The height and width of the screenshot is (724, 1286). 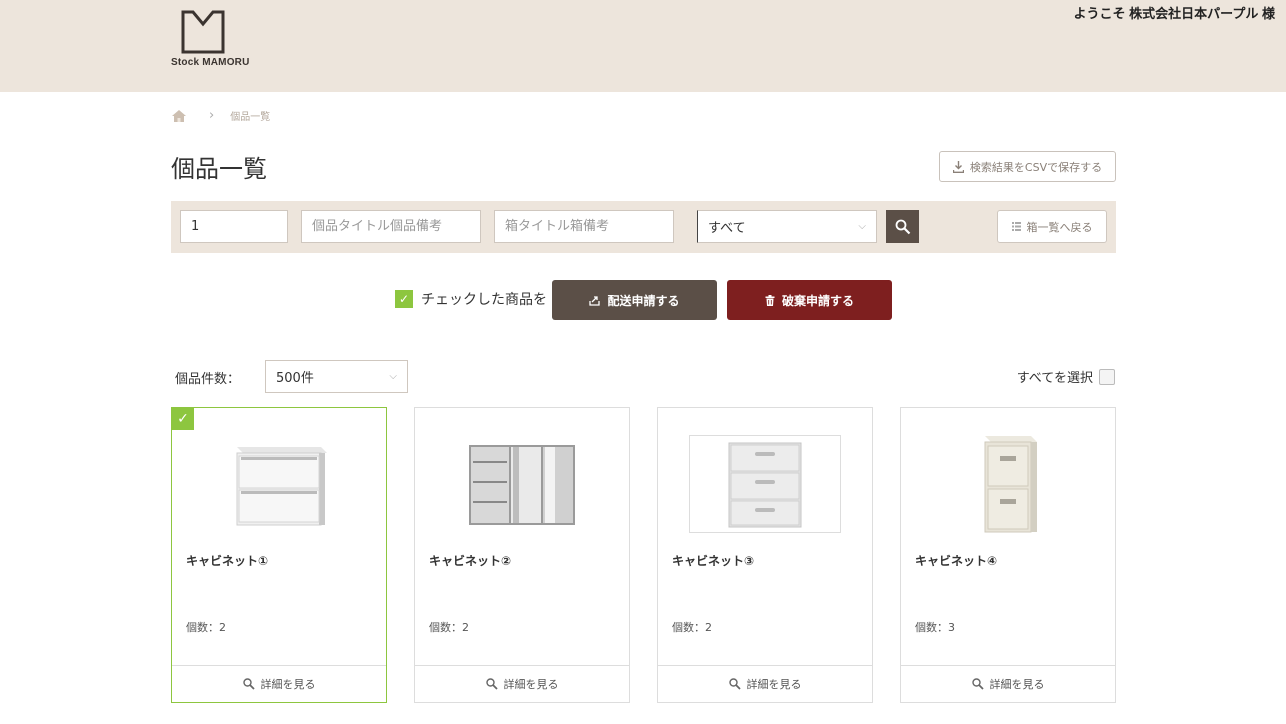 What do you see at coordinates (817, 300) in the screenshot?
I see `disposal-request-label: 破棄申請する` at bounding box center [817, 300].